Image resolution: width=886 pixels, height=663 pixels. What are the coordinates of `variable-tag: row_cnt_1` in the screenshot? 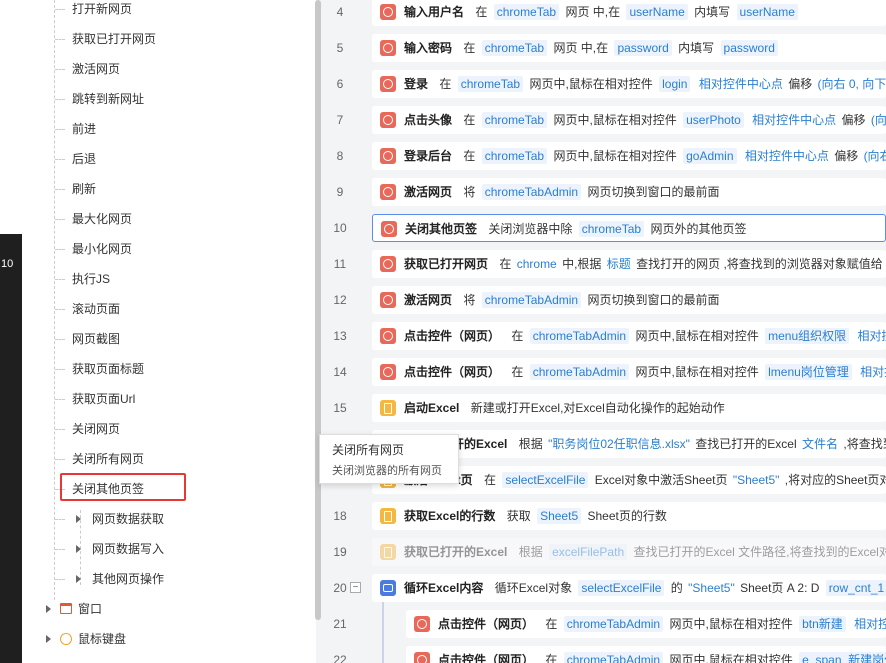 It's located at (855, 588).